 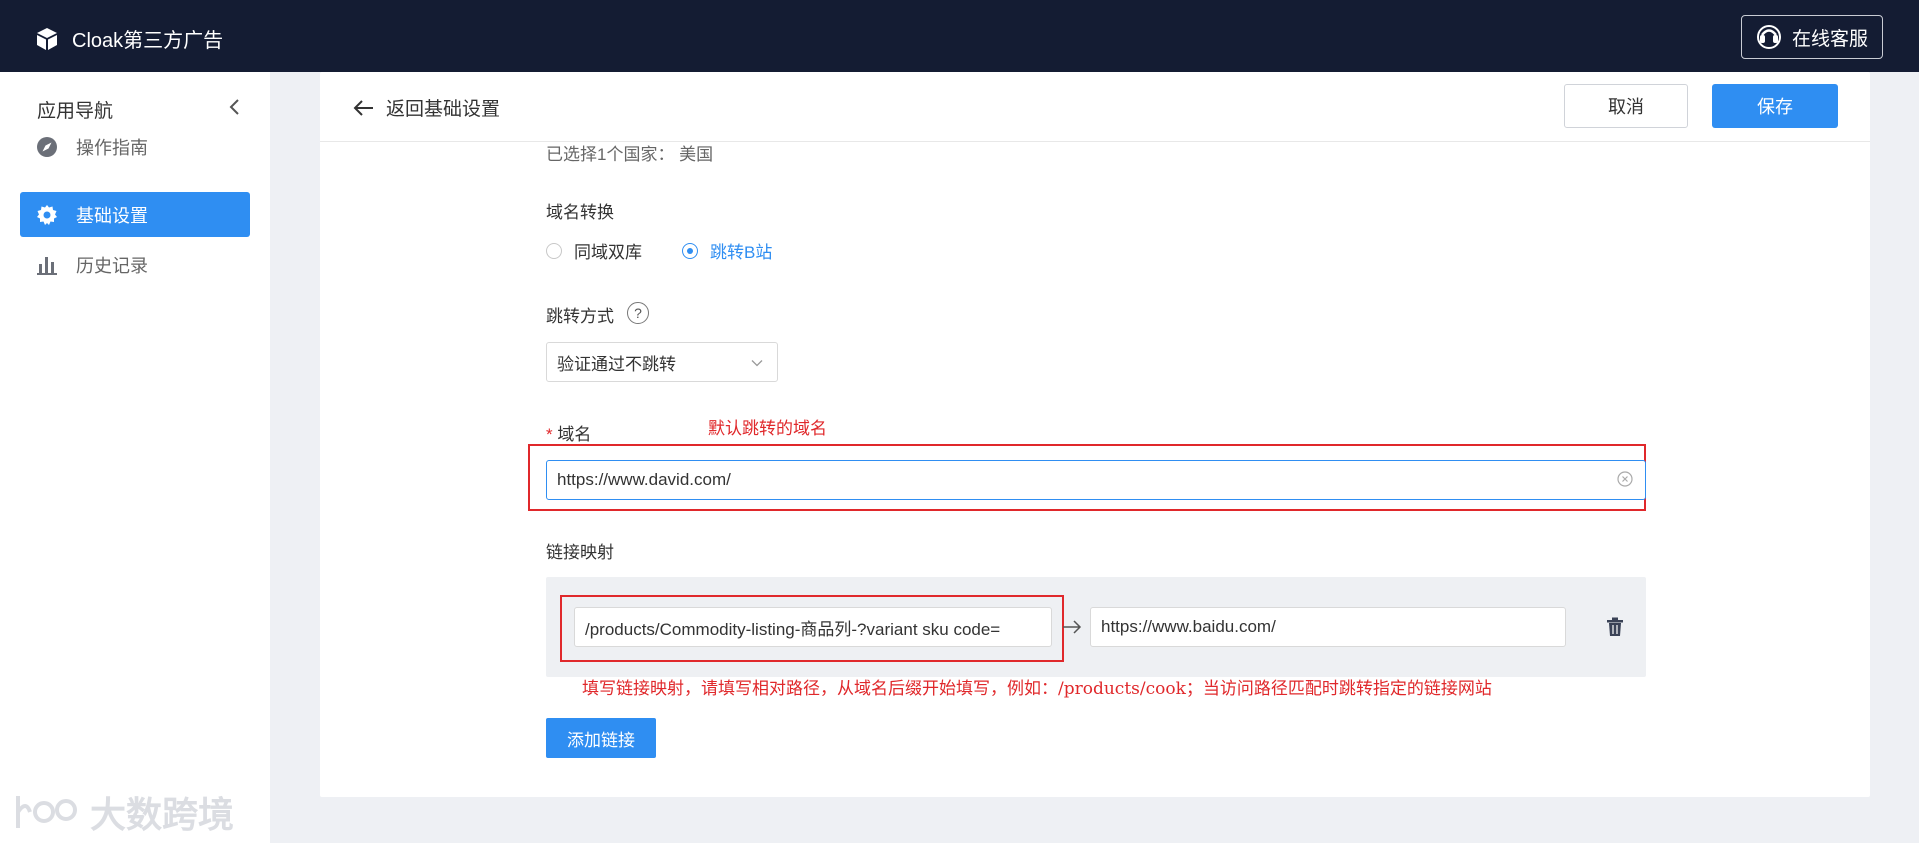 What do you see at coordinates (638, 313) in the screenshot?
I see `help-icon: ?` at bounding box center [638, 313].